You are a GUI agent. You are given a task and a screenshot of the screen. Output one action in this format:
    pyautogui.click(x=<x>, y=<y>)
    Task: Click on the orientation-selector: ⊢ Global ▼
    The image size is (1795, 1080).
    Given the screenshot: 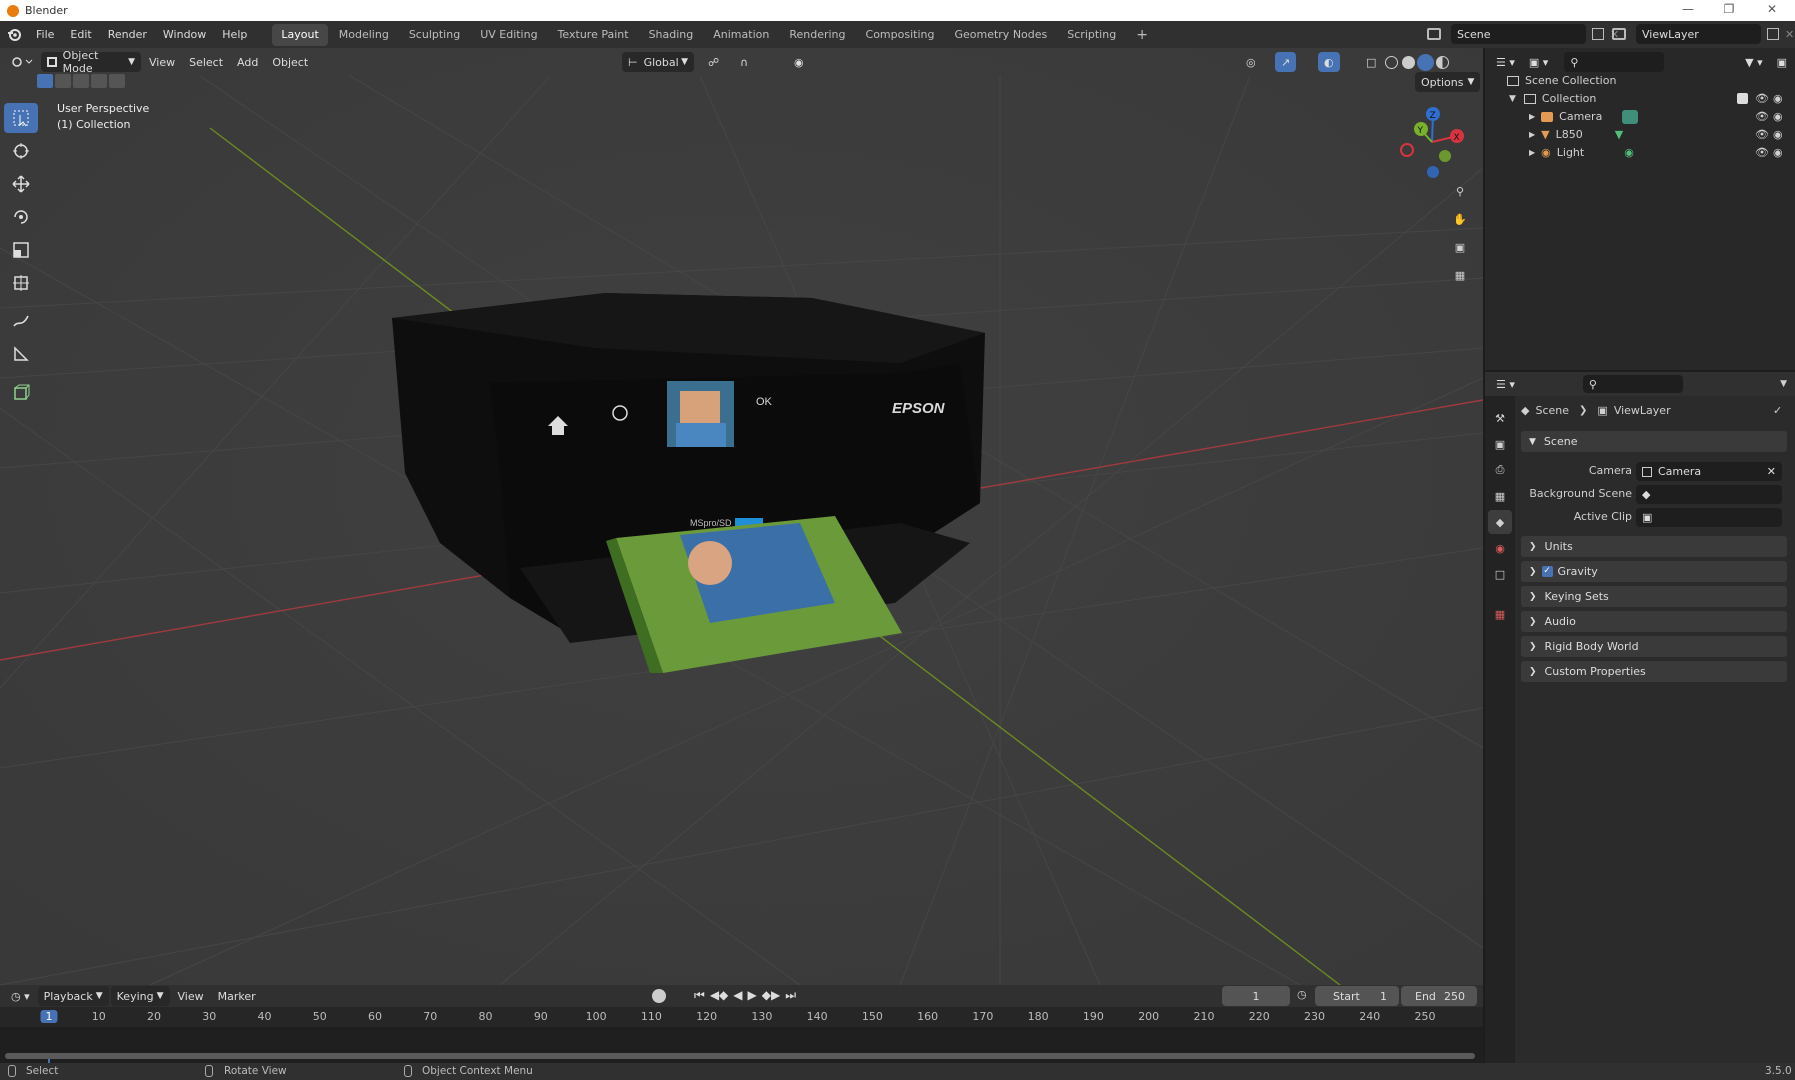 What is the action you would take?
    pyautogui.click(x=658, y=62)
    